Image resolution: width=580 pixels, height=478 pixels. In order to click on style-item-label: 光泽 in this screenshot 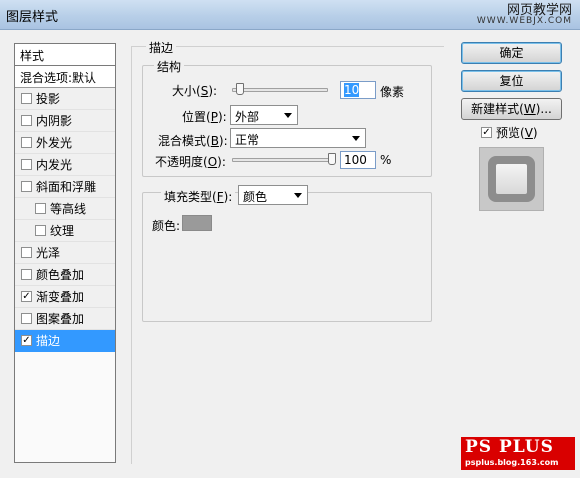, I will do `click(48, 253)`.